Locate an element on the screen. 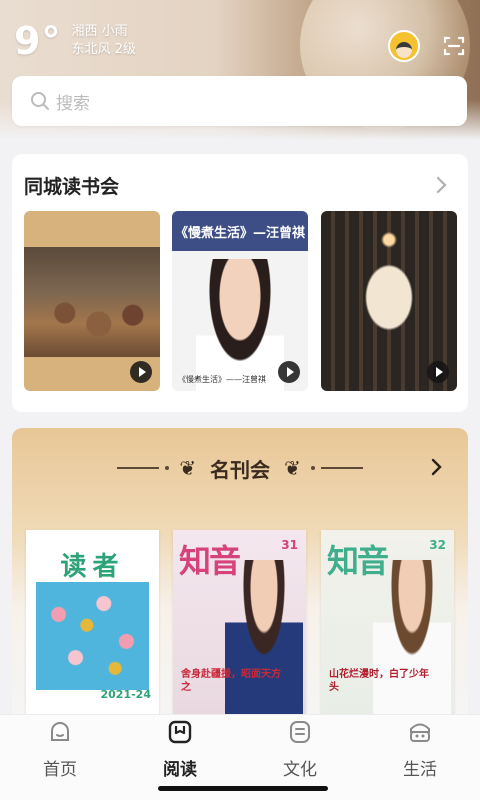 The height and width of the screenshot is (800, 480). avatar is located at coordinates (404, 46).